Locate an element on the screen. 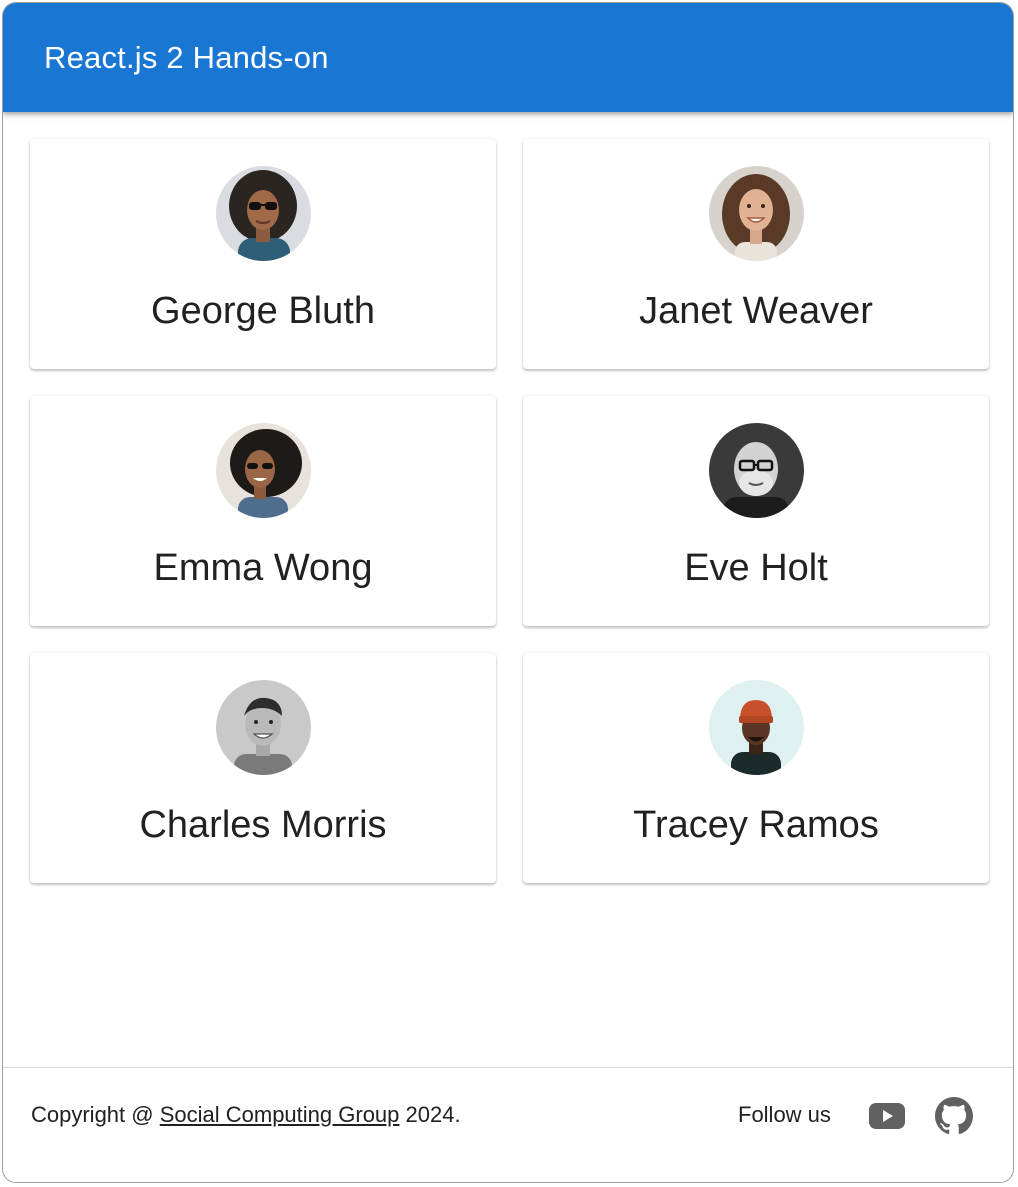 Image resolution: width=1018 pixels, height=1187 pixels. github-icon is located at coordinates (954, 1116).